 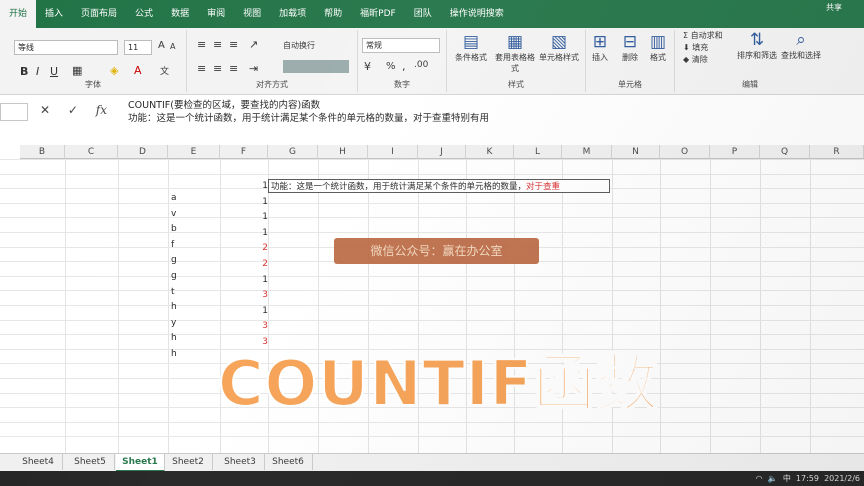 What do you see at coordinates (442, 152) in the screenshot?
I see `column-header-j: J` at bounding box center [442, 152].